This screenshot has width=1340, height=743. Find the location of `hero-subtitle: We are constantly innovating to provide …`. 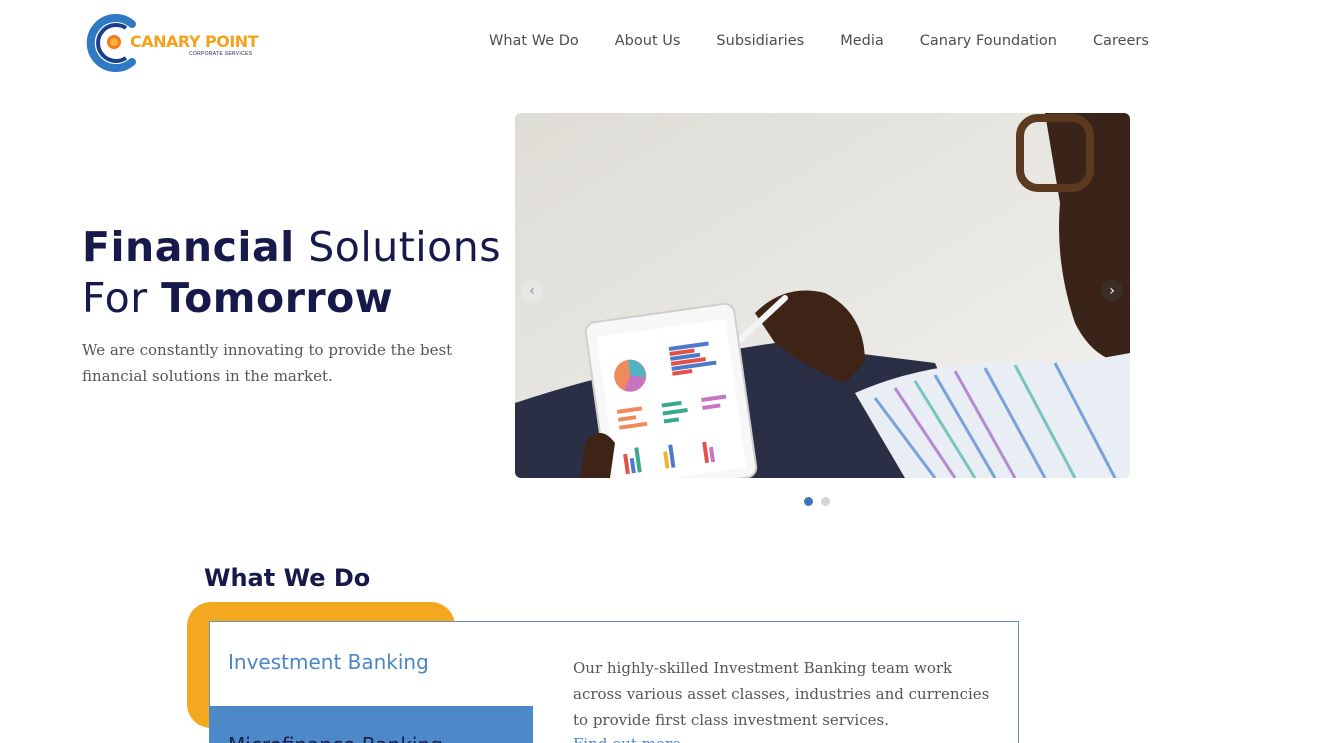

hero-subtitle: We are constantly innovating to provide … is located at coordinates (267, 363).